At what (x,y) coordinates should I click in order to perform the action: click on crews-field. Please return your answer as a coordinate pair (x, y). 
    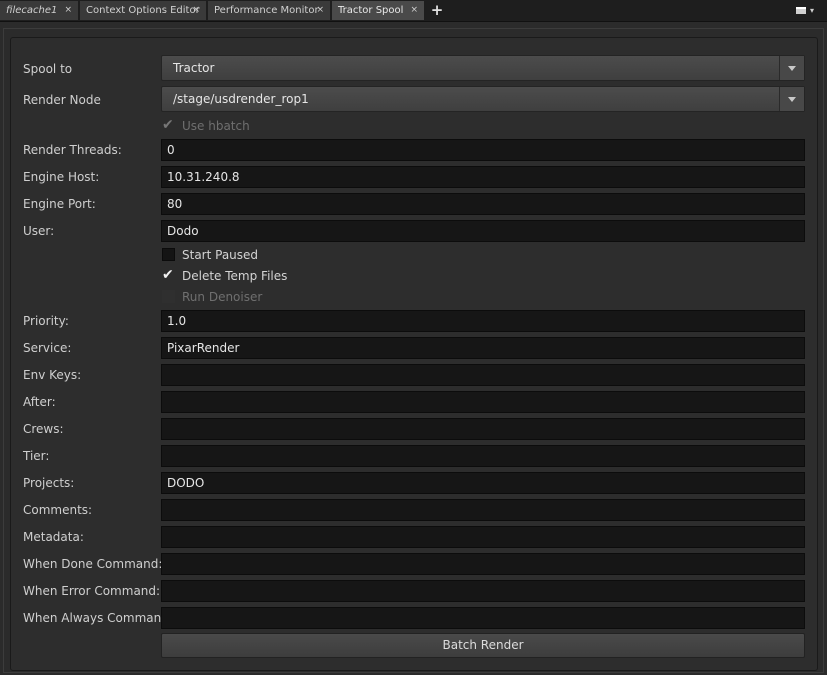
    Looking at the image, I should click on (483, 429).